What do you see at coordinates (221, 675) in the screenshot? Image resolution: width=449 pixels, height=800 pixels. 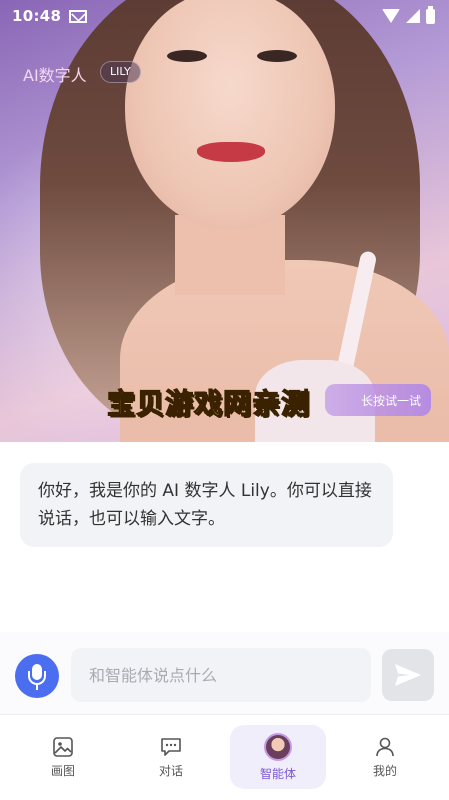 I see `message-input` at bounding box center [221, 675].